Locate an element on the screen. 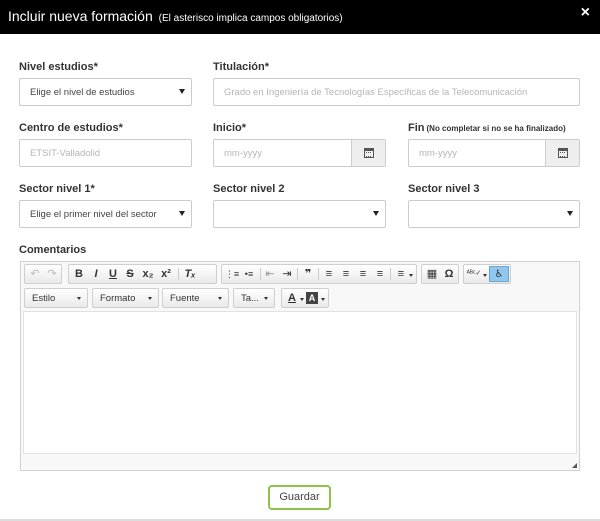 The width and height of the screenshot is (600, 521). sector2-label: Sector nivel 2 is located at coordinates (249, 189).